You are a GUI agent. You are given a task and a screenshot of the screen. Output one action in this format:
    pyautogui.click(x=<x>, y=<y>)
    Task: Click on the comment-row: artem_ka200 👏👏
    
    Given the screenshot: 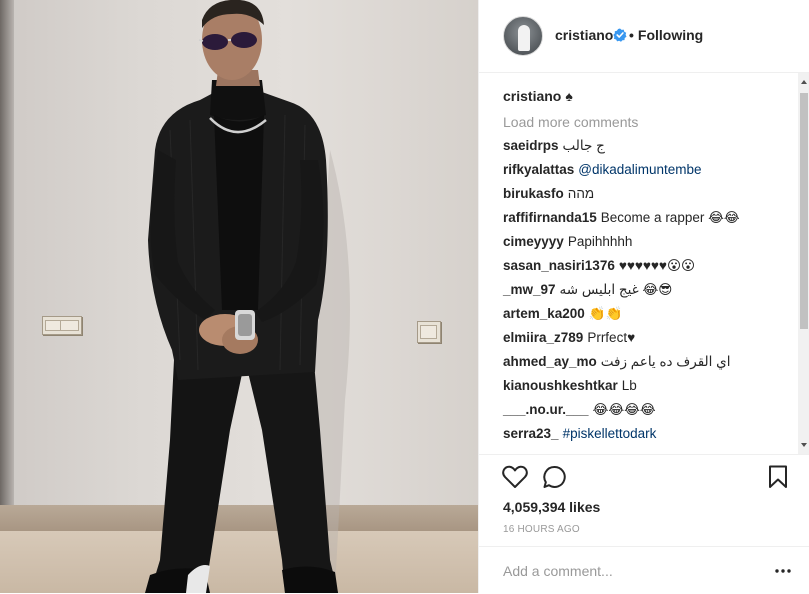 What is the action you would take?
    pyautogui.click(x=562, y=314)
    